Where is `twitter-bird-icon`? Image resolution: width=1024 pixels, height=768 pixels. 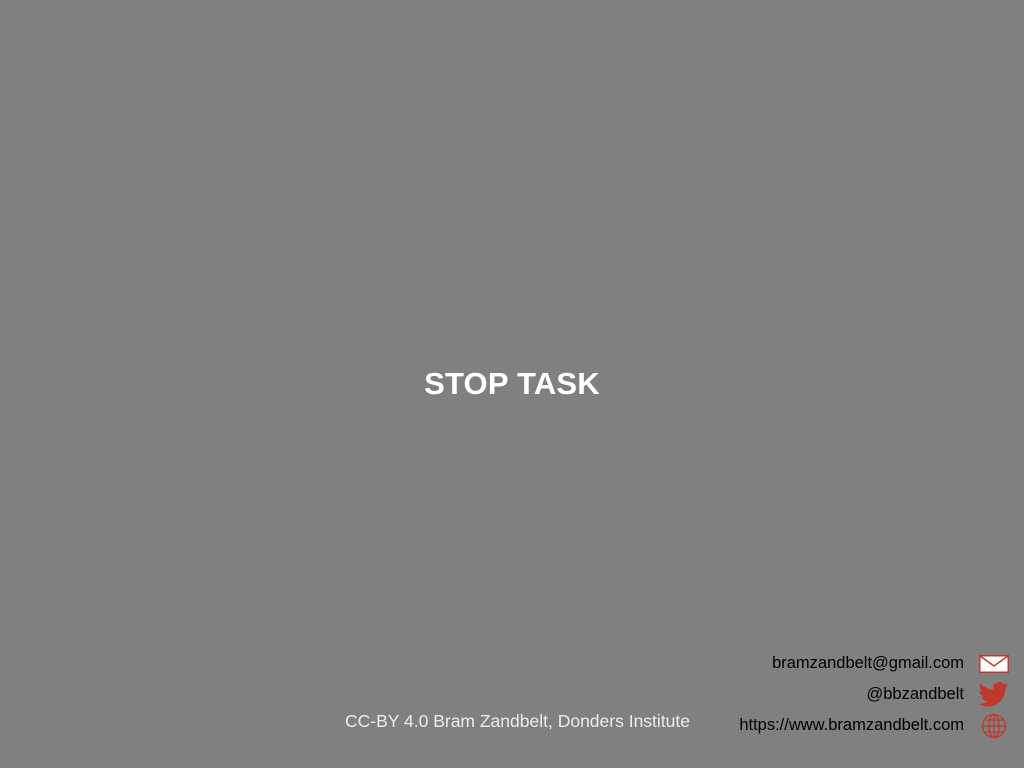
twitter-bird-icon is located at coordinates (994, 694).